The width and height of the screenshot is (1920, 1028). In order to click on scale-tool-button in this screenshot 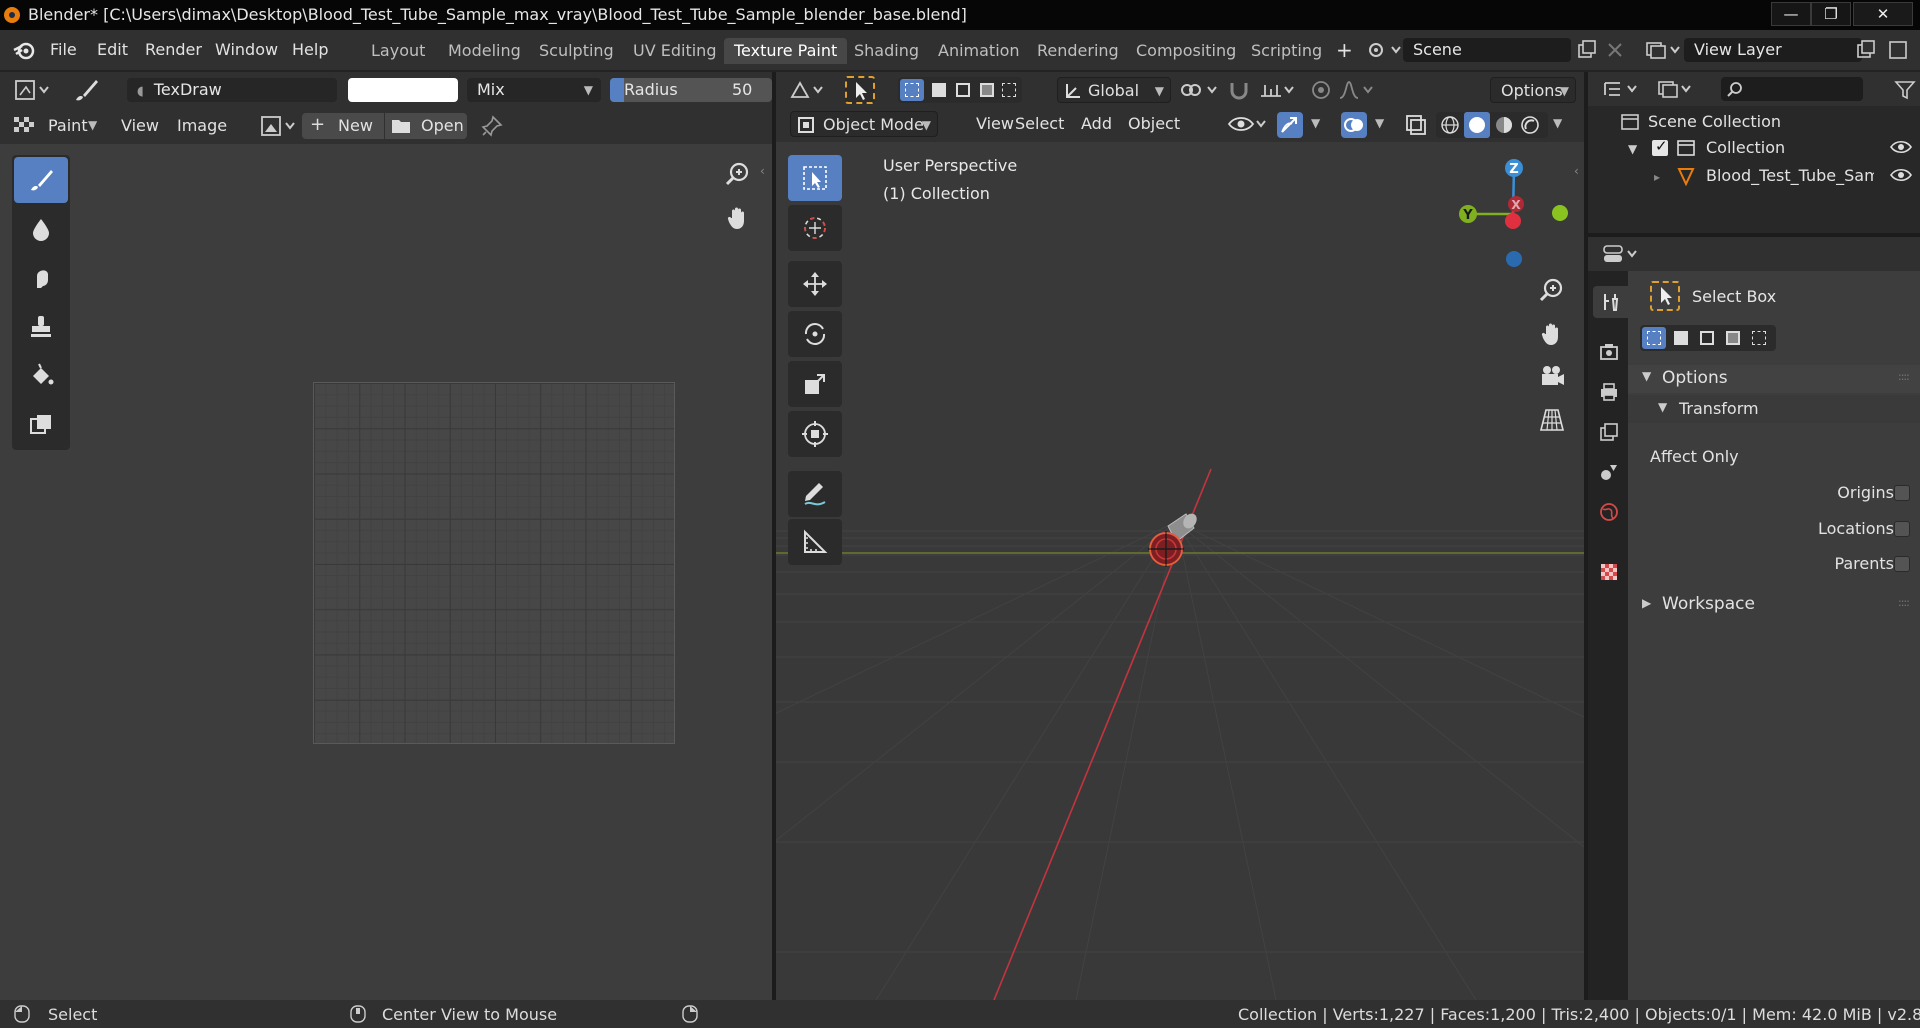, I will do `click(815, 384)`.